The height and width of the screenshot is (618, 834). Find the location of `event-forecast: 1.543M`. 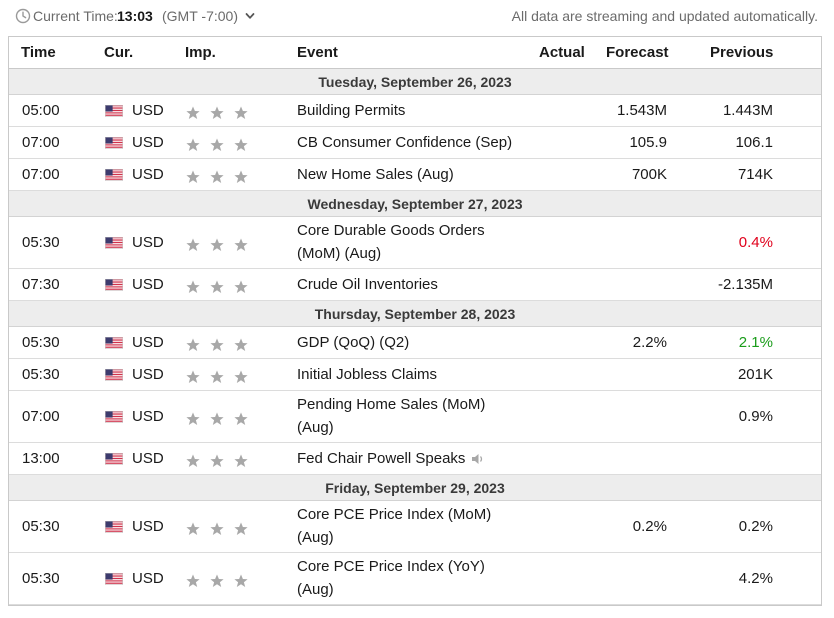

event-forecast: 1.543M is located at coordinates (641, 110).